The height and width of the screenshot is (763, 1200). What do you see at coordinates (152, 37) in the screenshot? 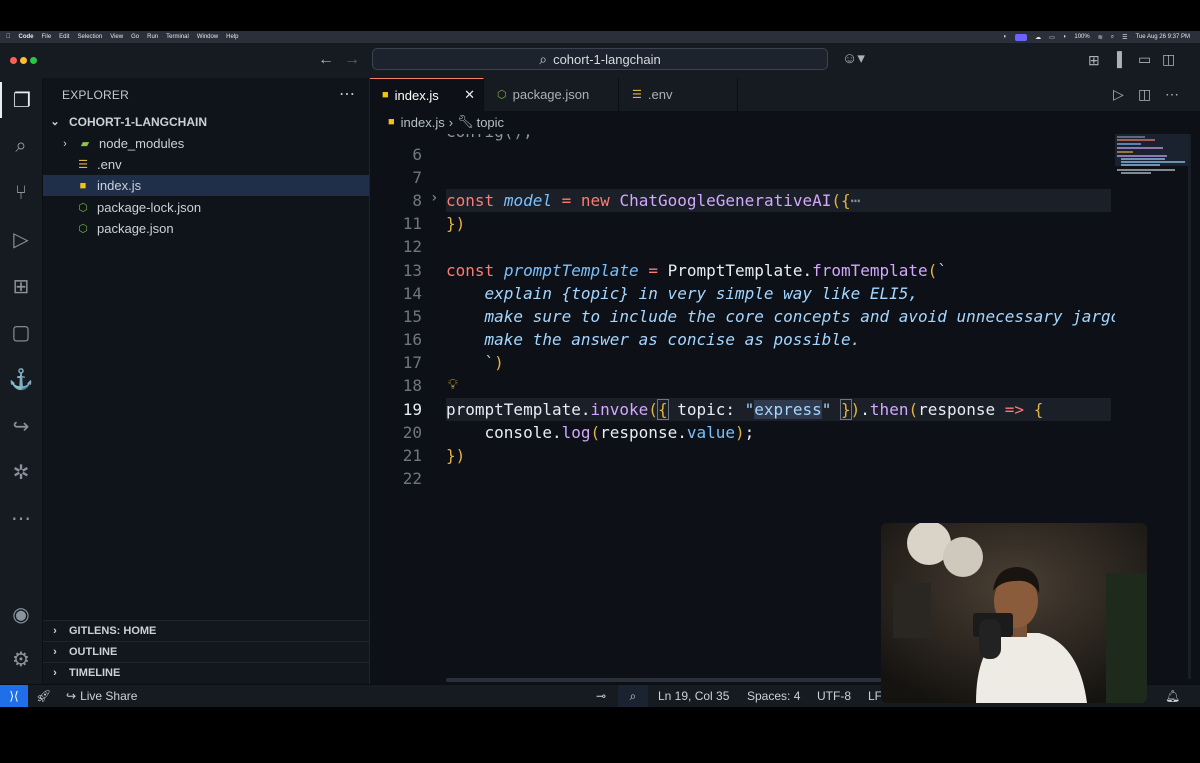
I see `menu-run: Run` at bounding box center [152, 37].